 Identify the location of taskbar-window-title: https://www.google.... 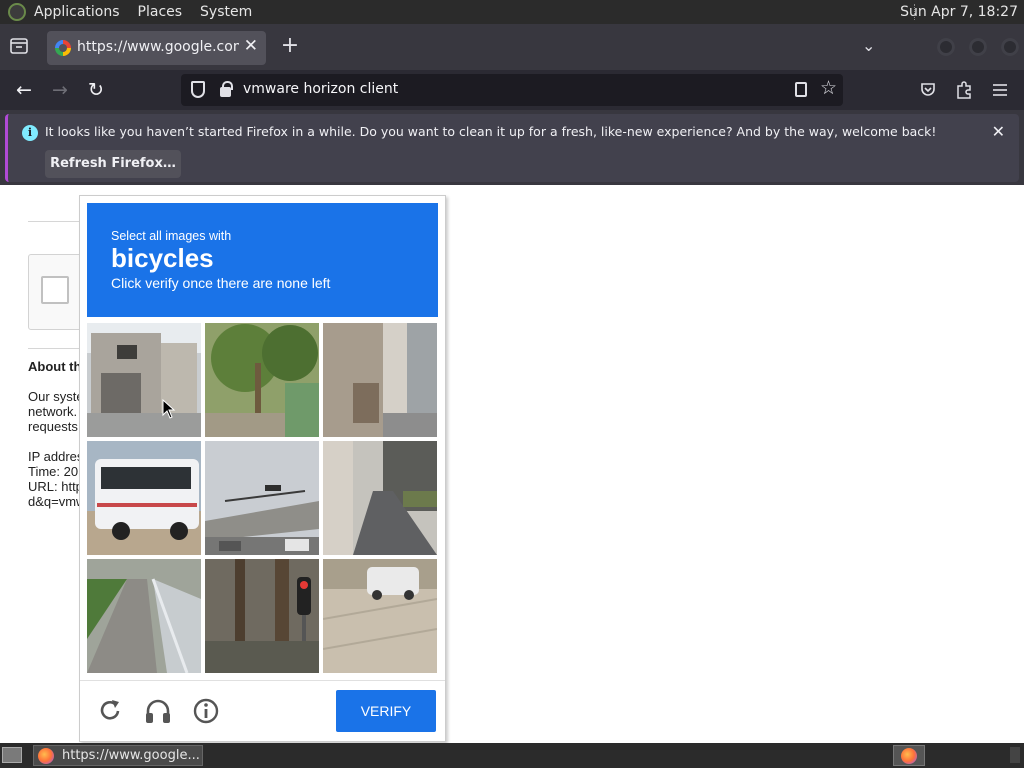
(131, 755).